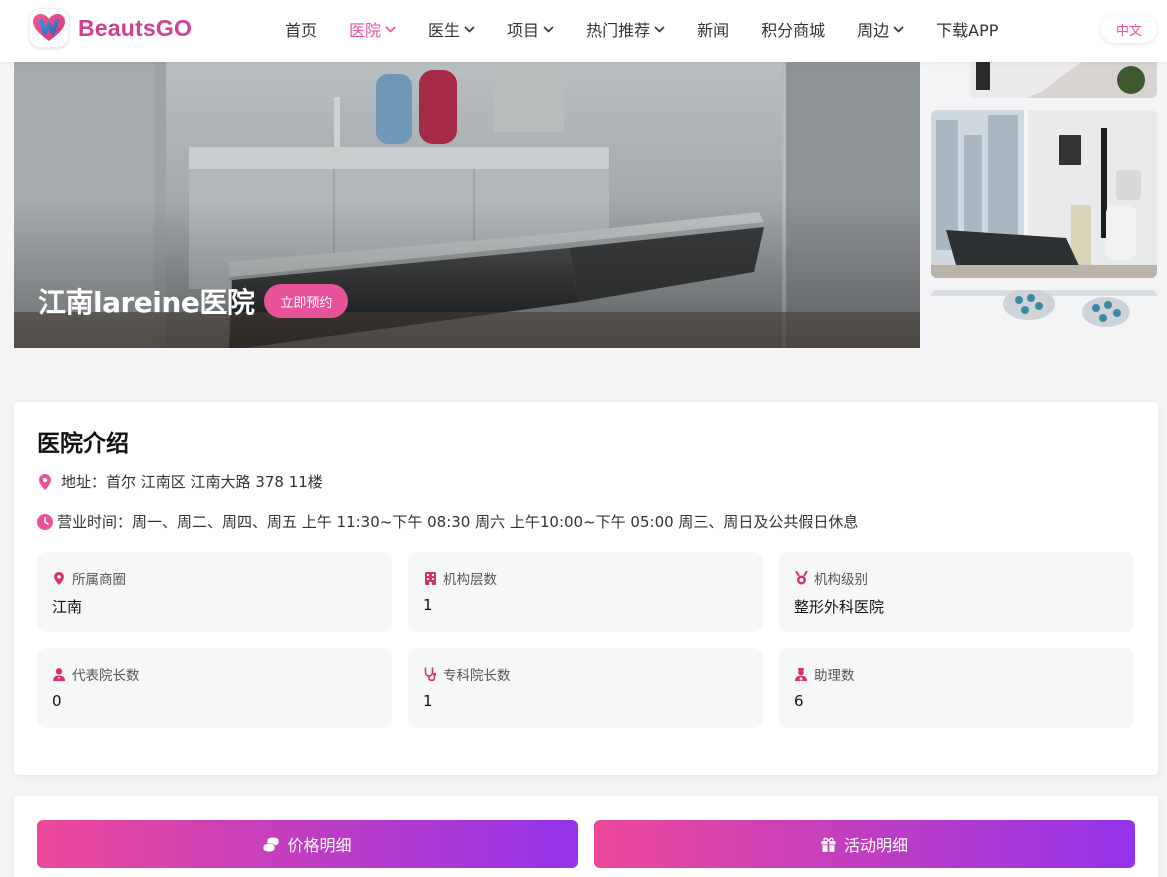  I want to click on medal-icon, so click(801, 578).